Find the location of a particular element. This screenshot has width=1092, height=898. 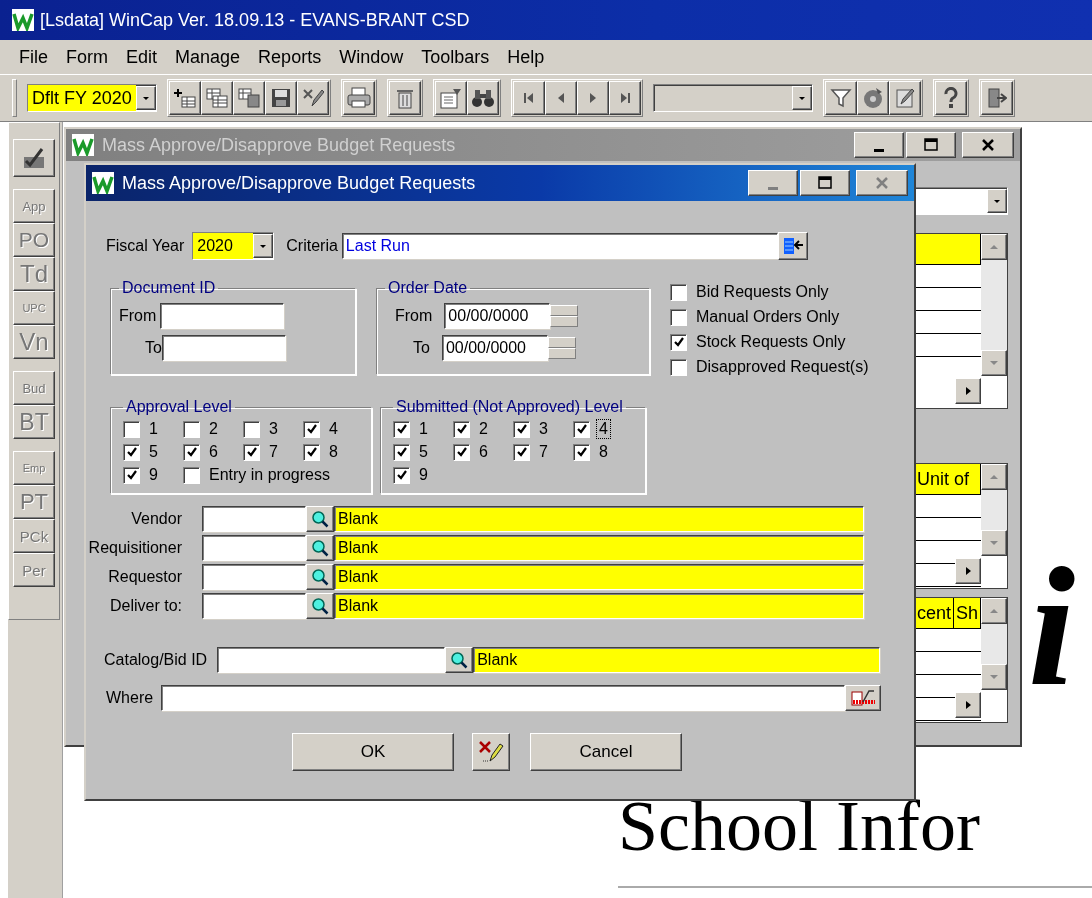

where-field is located at coordinates (503, 698).